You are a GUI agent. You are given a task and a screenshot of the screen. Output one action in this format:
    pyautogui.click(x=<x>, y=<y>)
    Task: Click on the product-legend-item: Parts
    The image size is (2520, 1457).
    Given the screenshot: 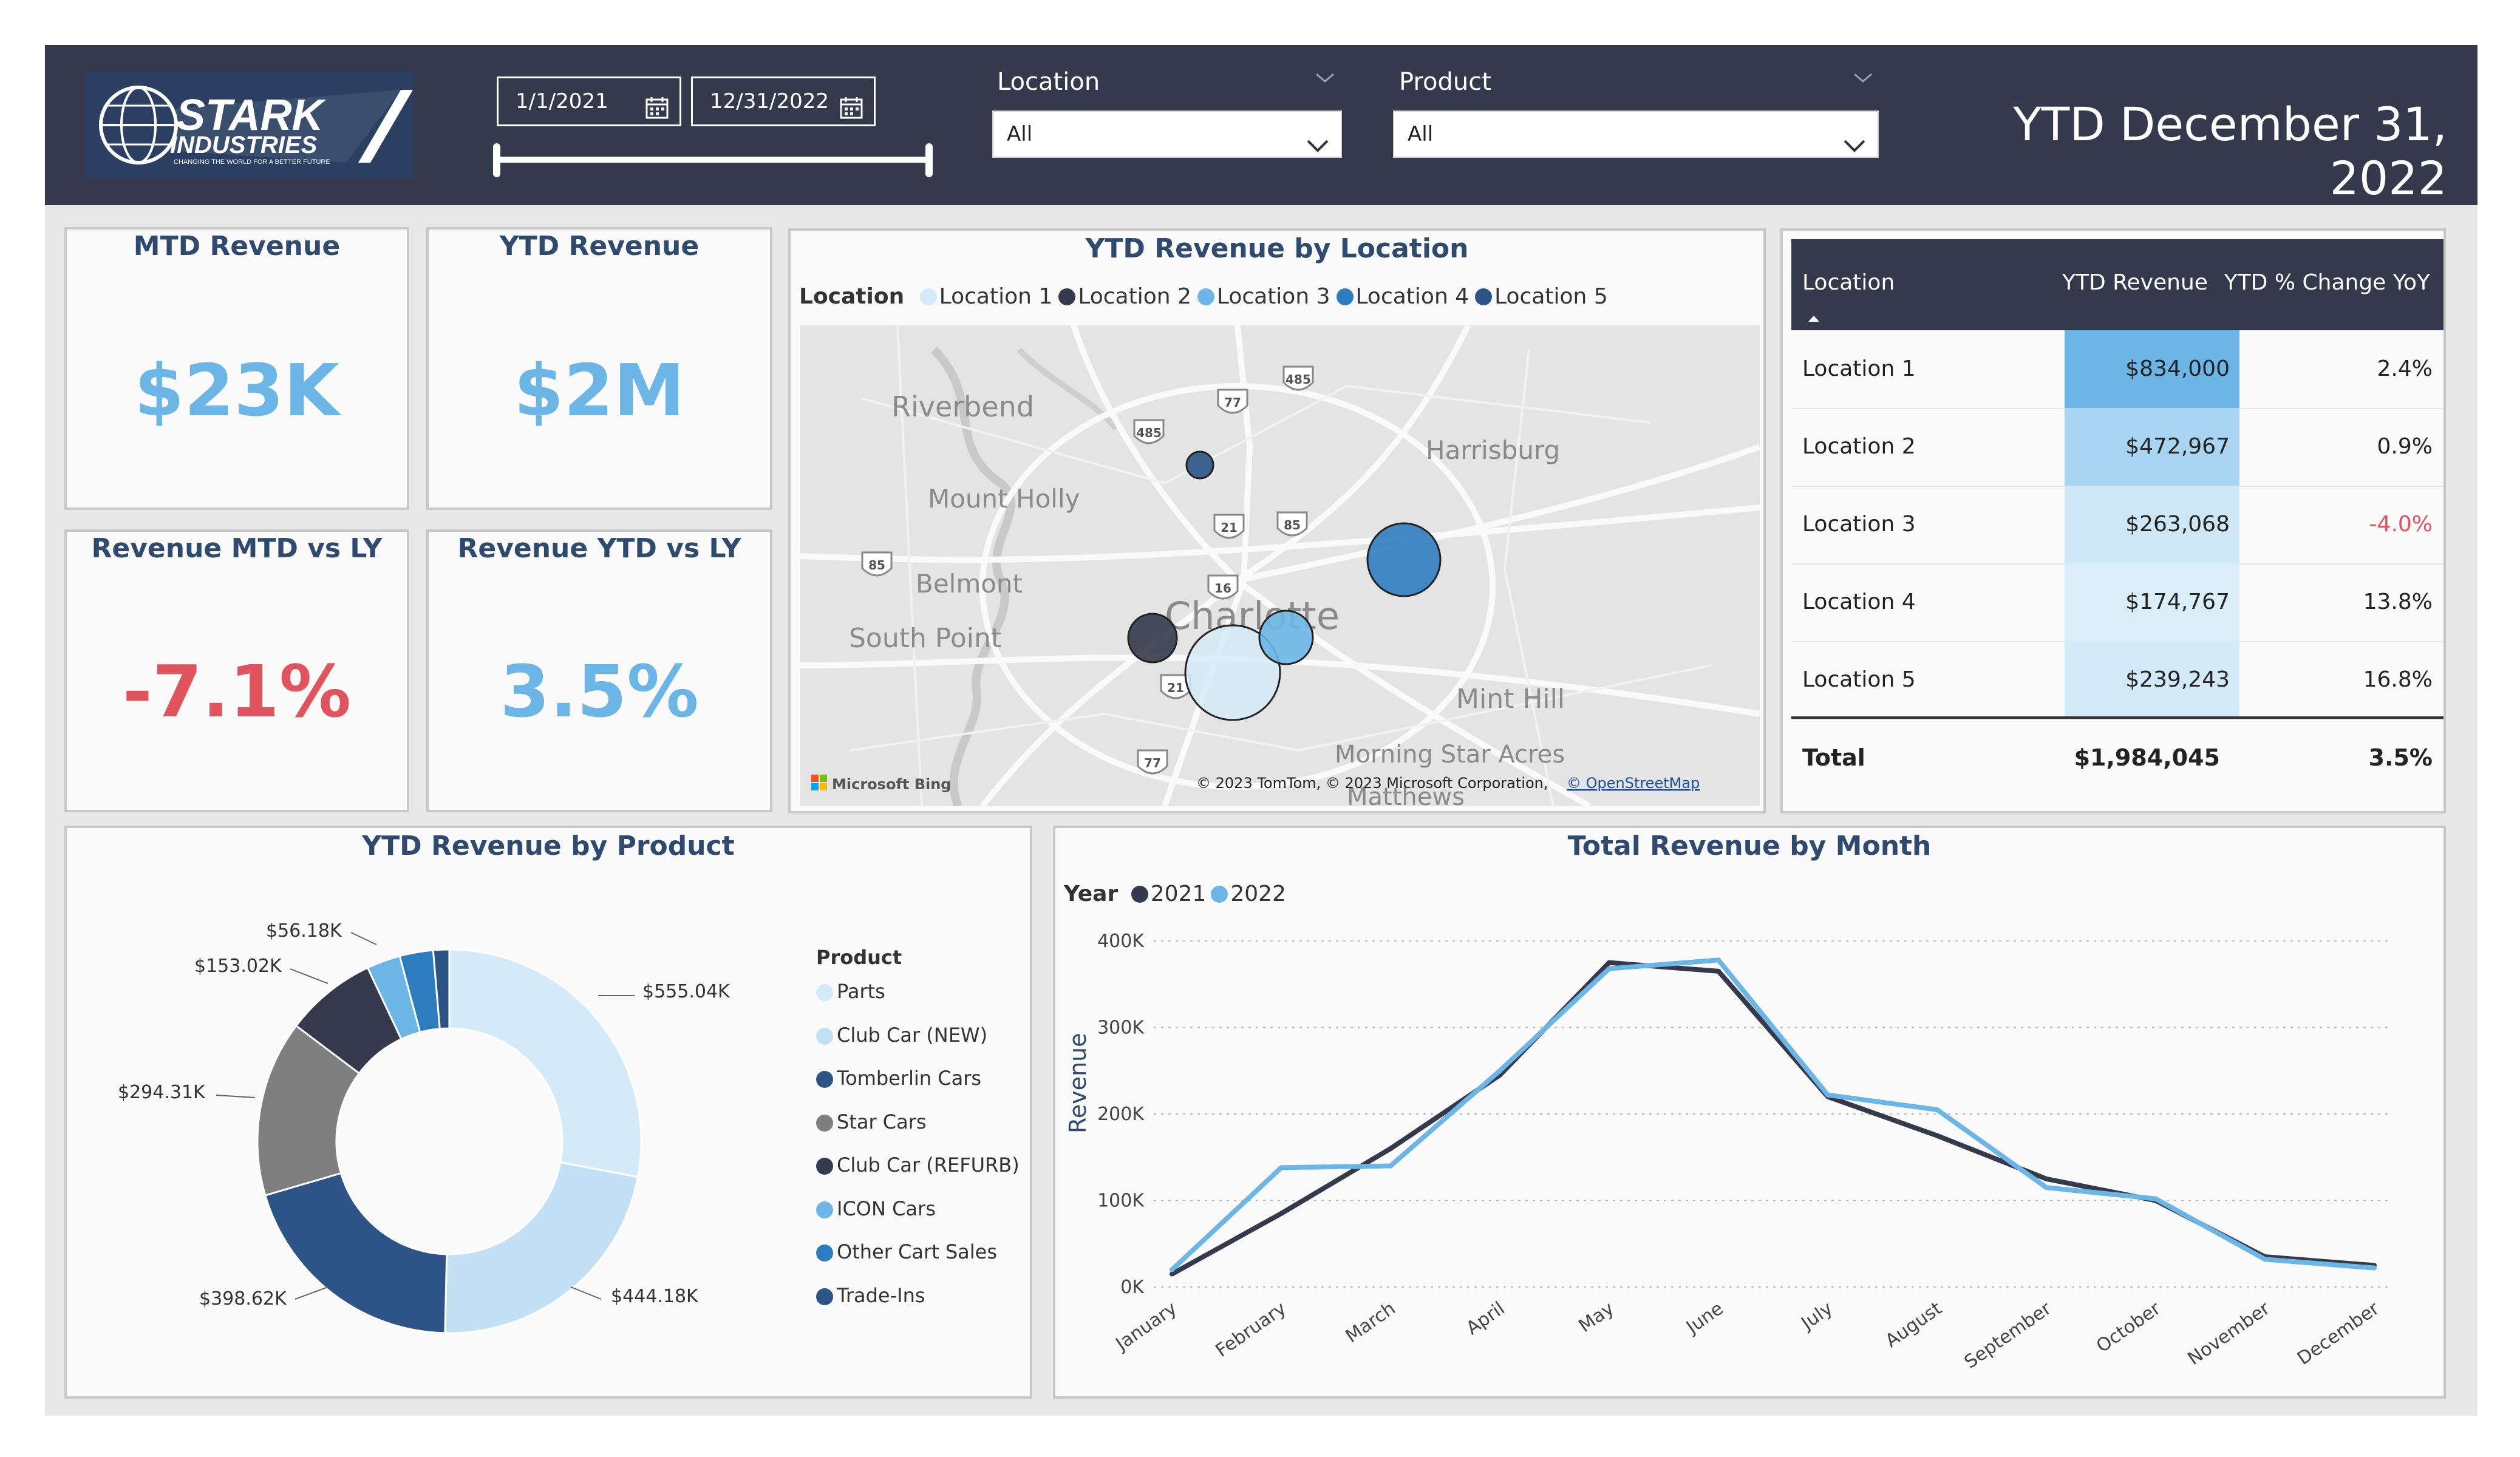 What is the action you would take?
    pyautogui.click(x=850, y=991)
    